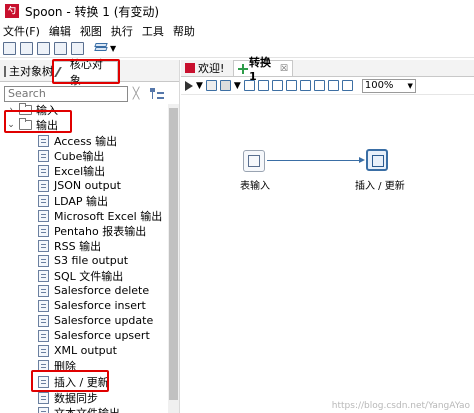  What do you see at coordinates (38, 121) in the screenshot?
I see `highlight-output-folder` at bounding box center [38, 121].